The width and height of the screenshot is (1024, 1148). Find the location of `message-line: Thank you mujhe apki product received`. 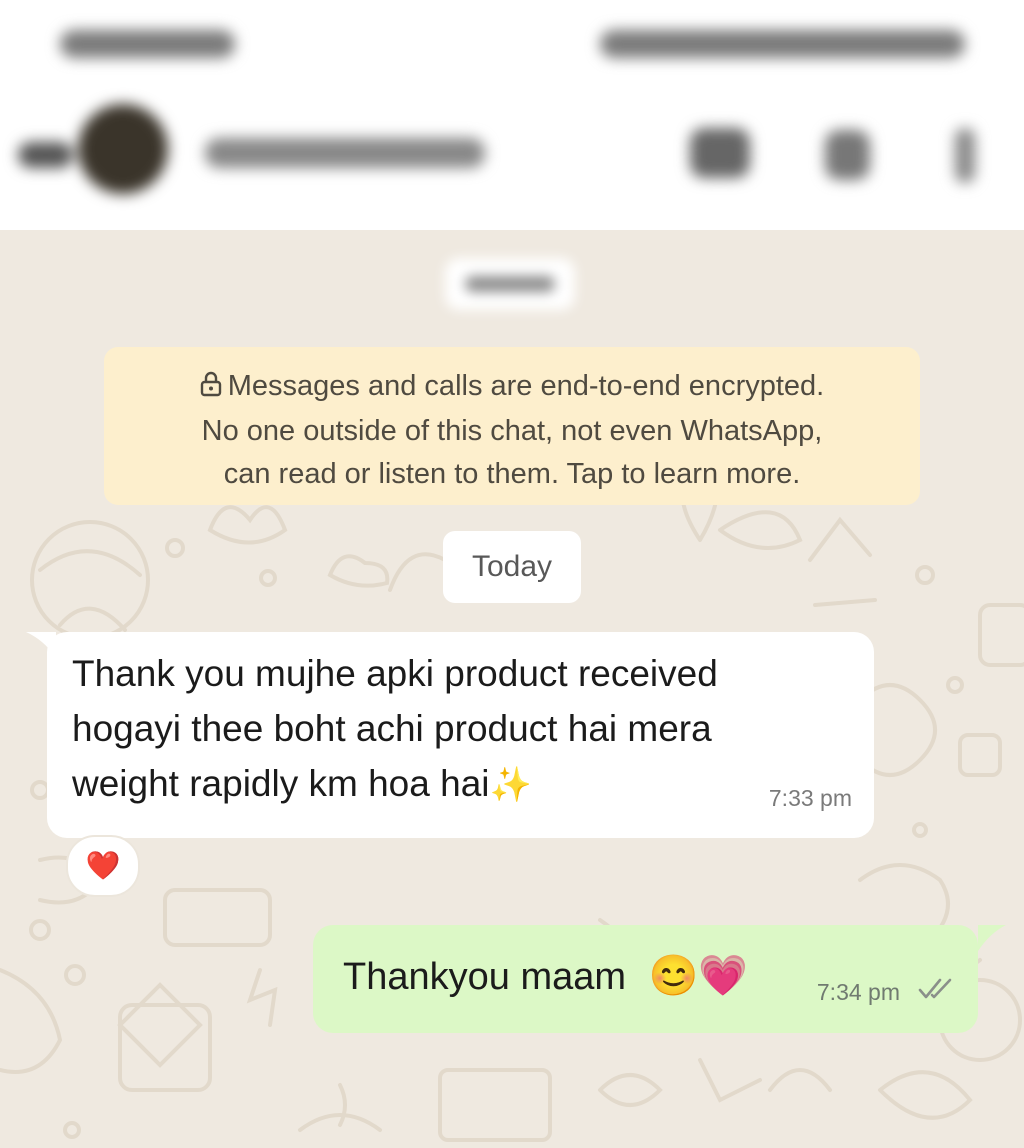

message-line: Thank you mujhe apki product received is located at coordinates (395, 673).